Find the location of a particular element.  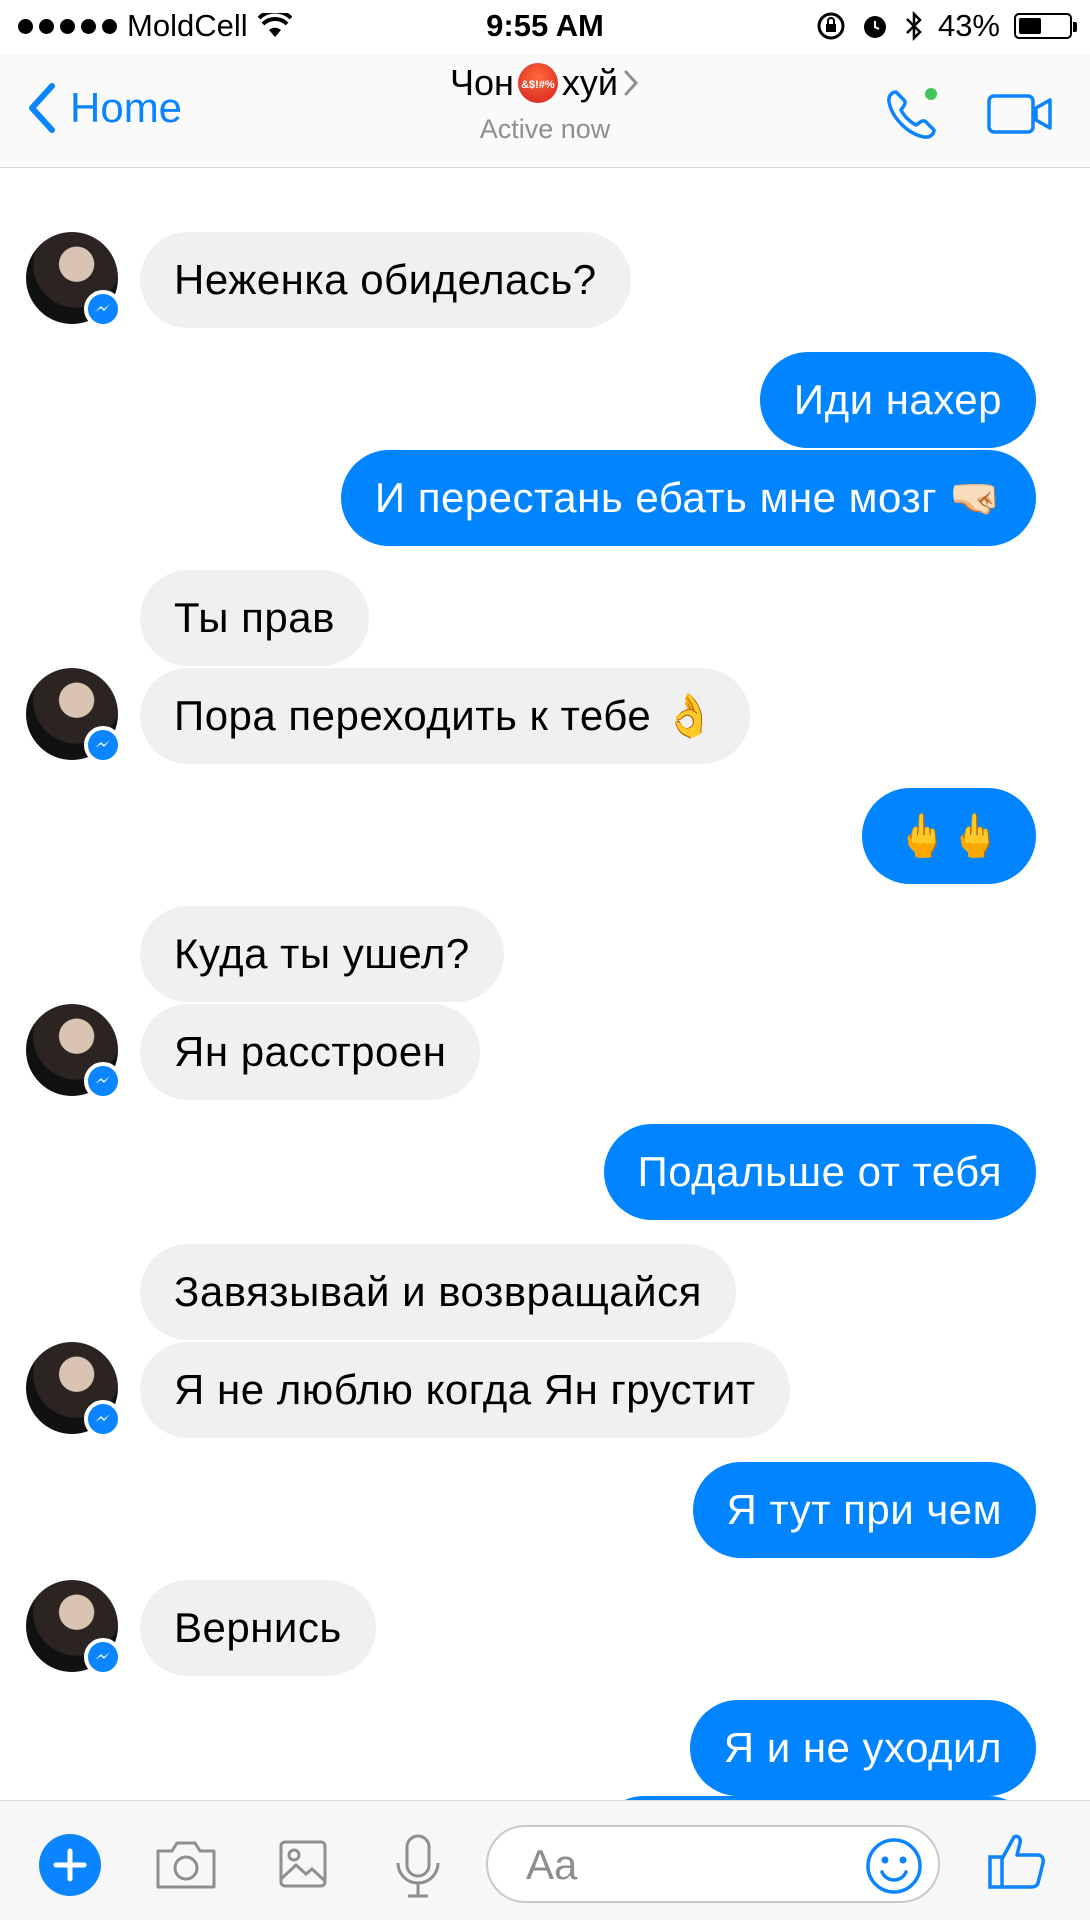

contact-name-part-2: хуй is located at coordinates (589, 82).